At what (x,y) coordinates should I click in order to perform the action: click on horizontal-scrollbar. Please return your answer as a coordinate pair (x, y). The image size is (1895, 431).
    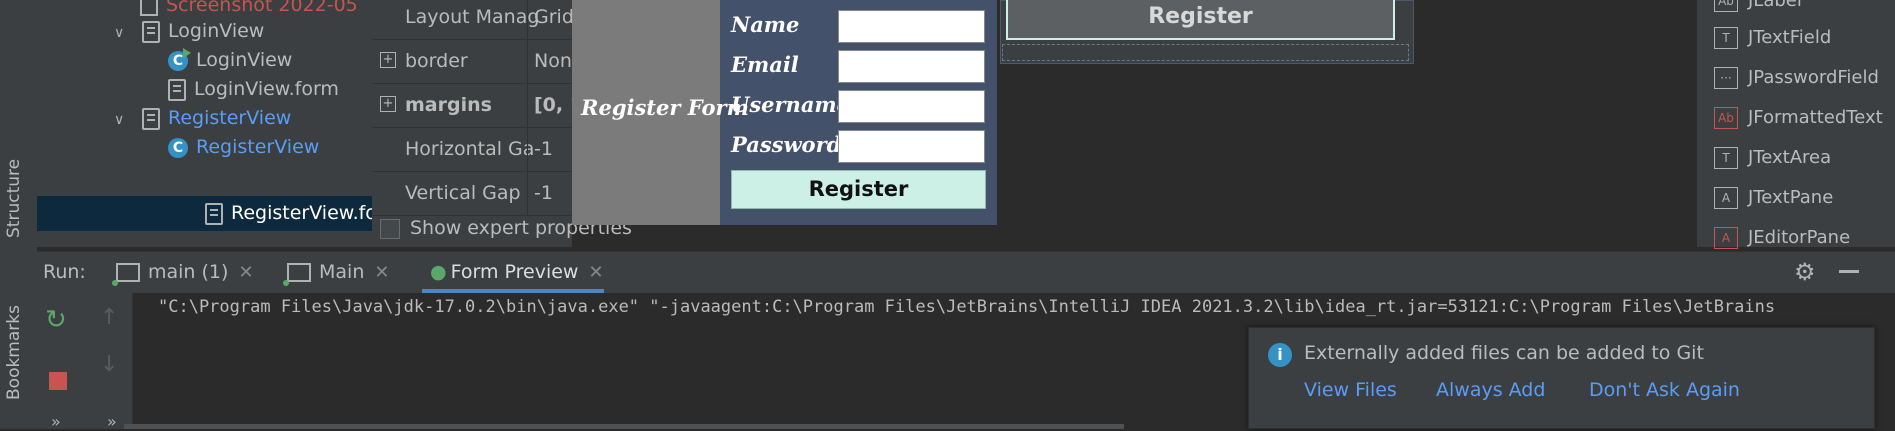
    Looking at the image, I should click on (624, 426).